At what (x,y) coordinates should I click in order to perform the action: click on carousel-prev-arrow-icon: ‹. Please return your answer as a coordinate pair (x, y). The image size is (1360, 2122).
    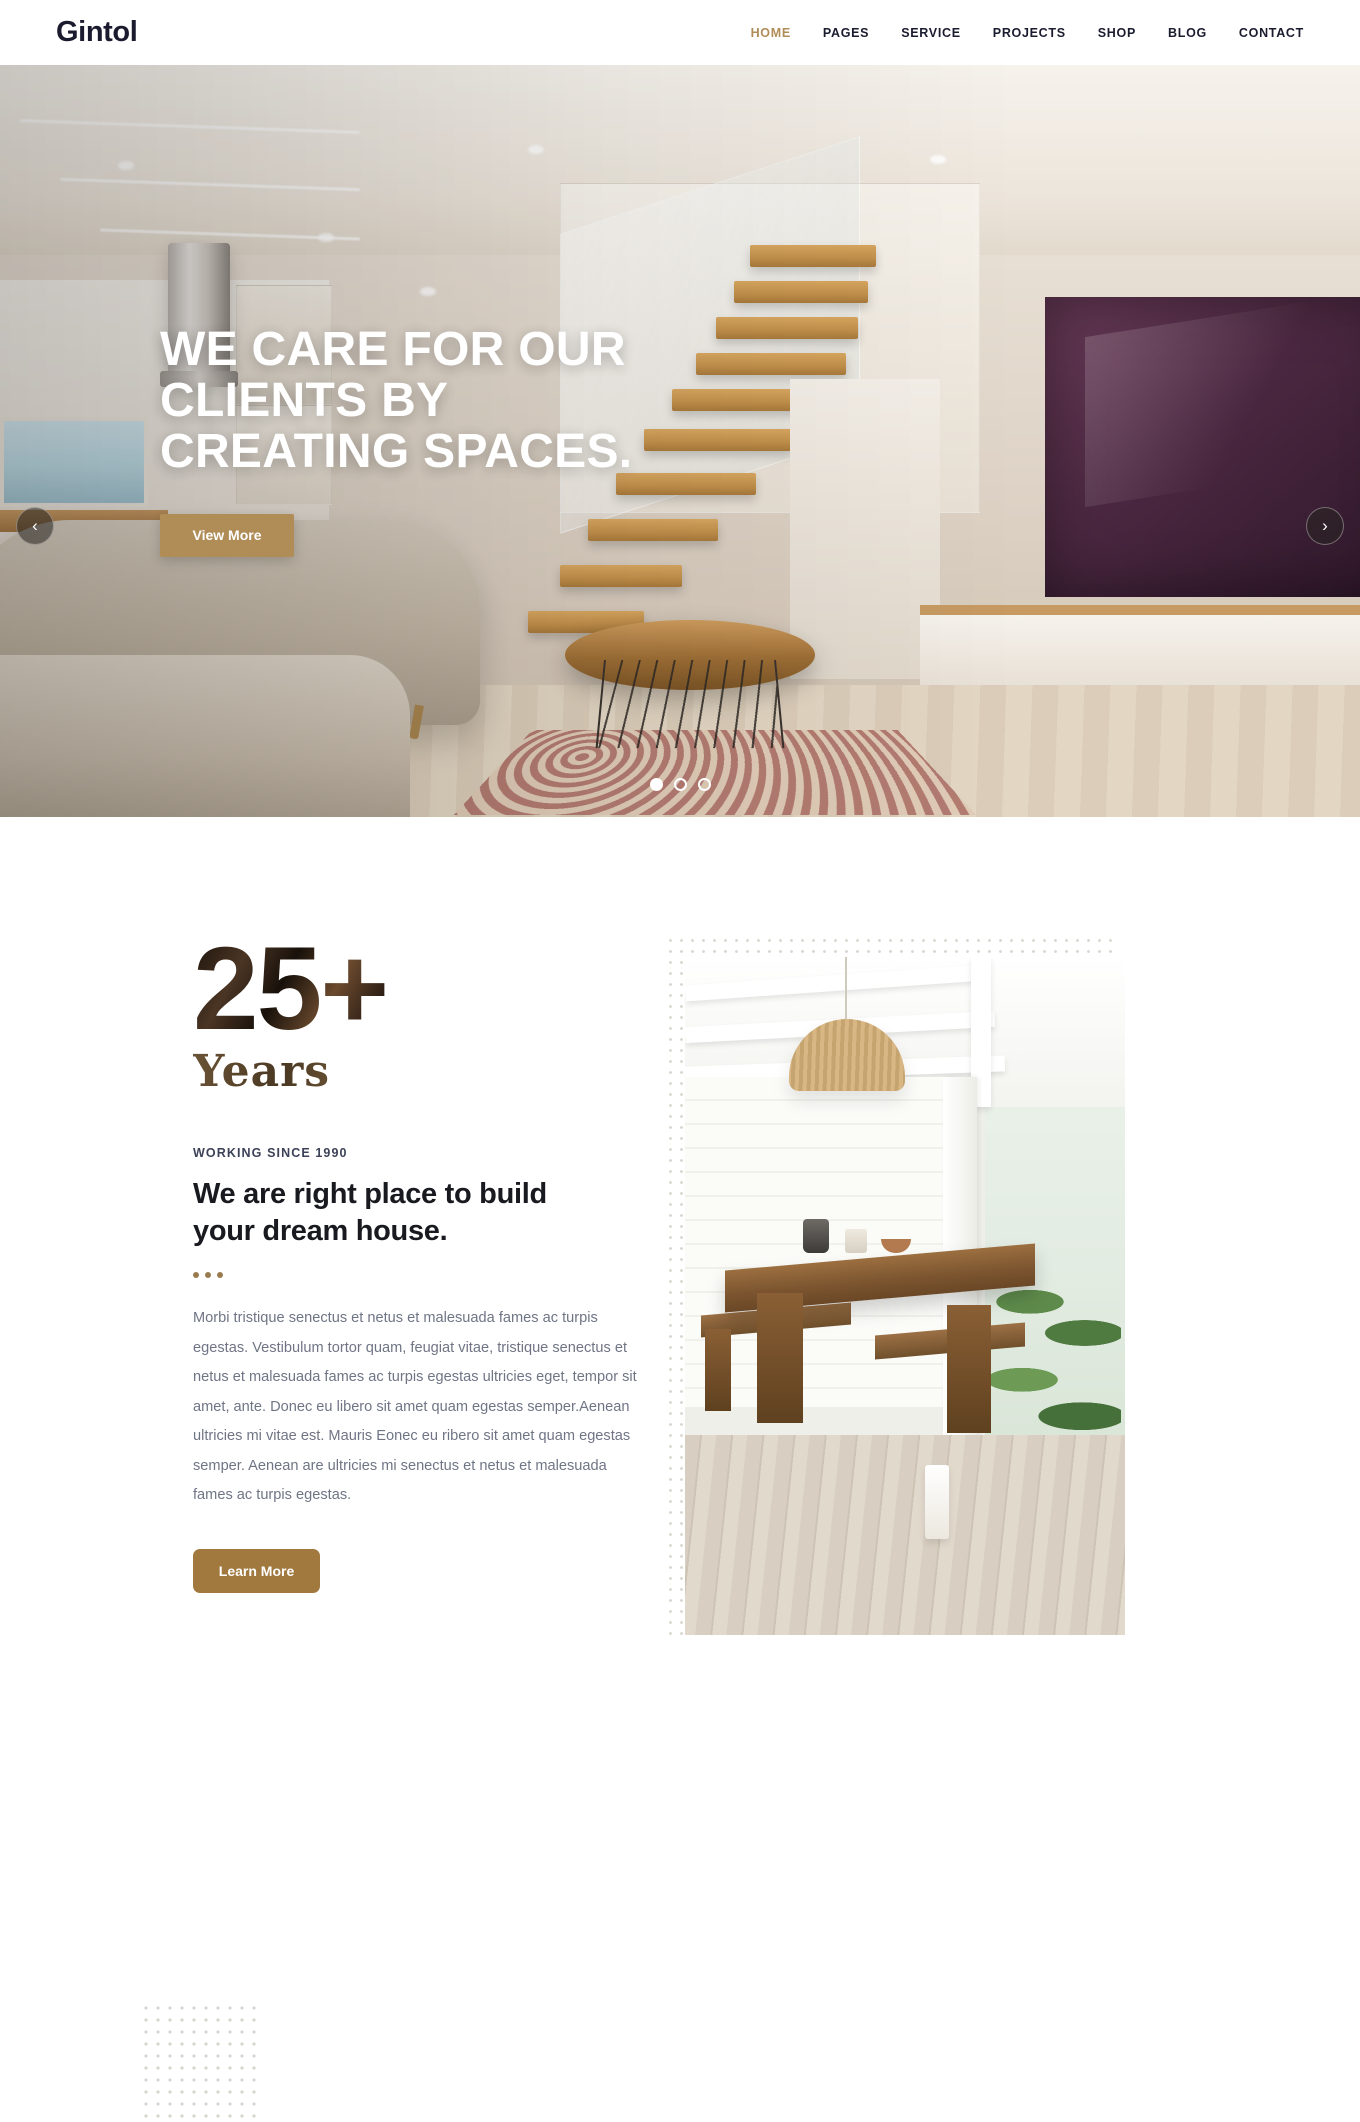
    Looking at the image, I should click on (35, 526).